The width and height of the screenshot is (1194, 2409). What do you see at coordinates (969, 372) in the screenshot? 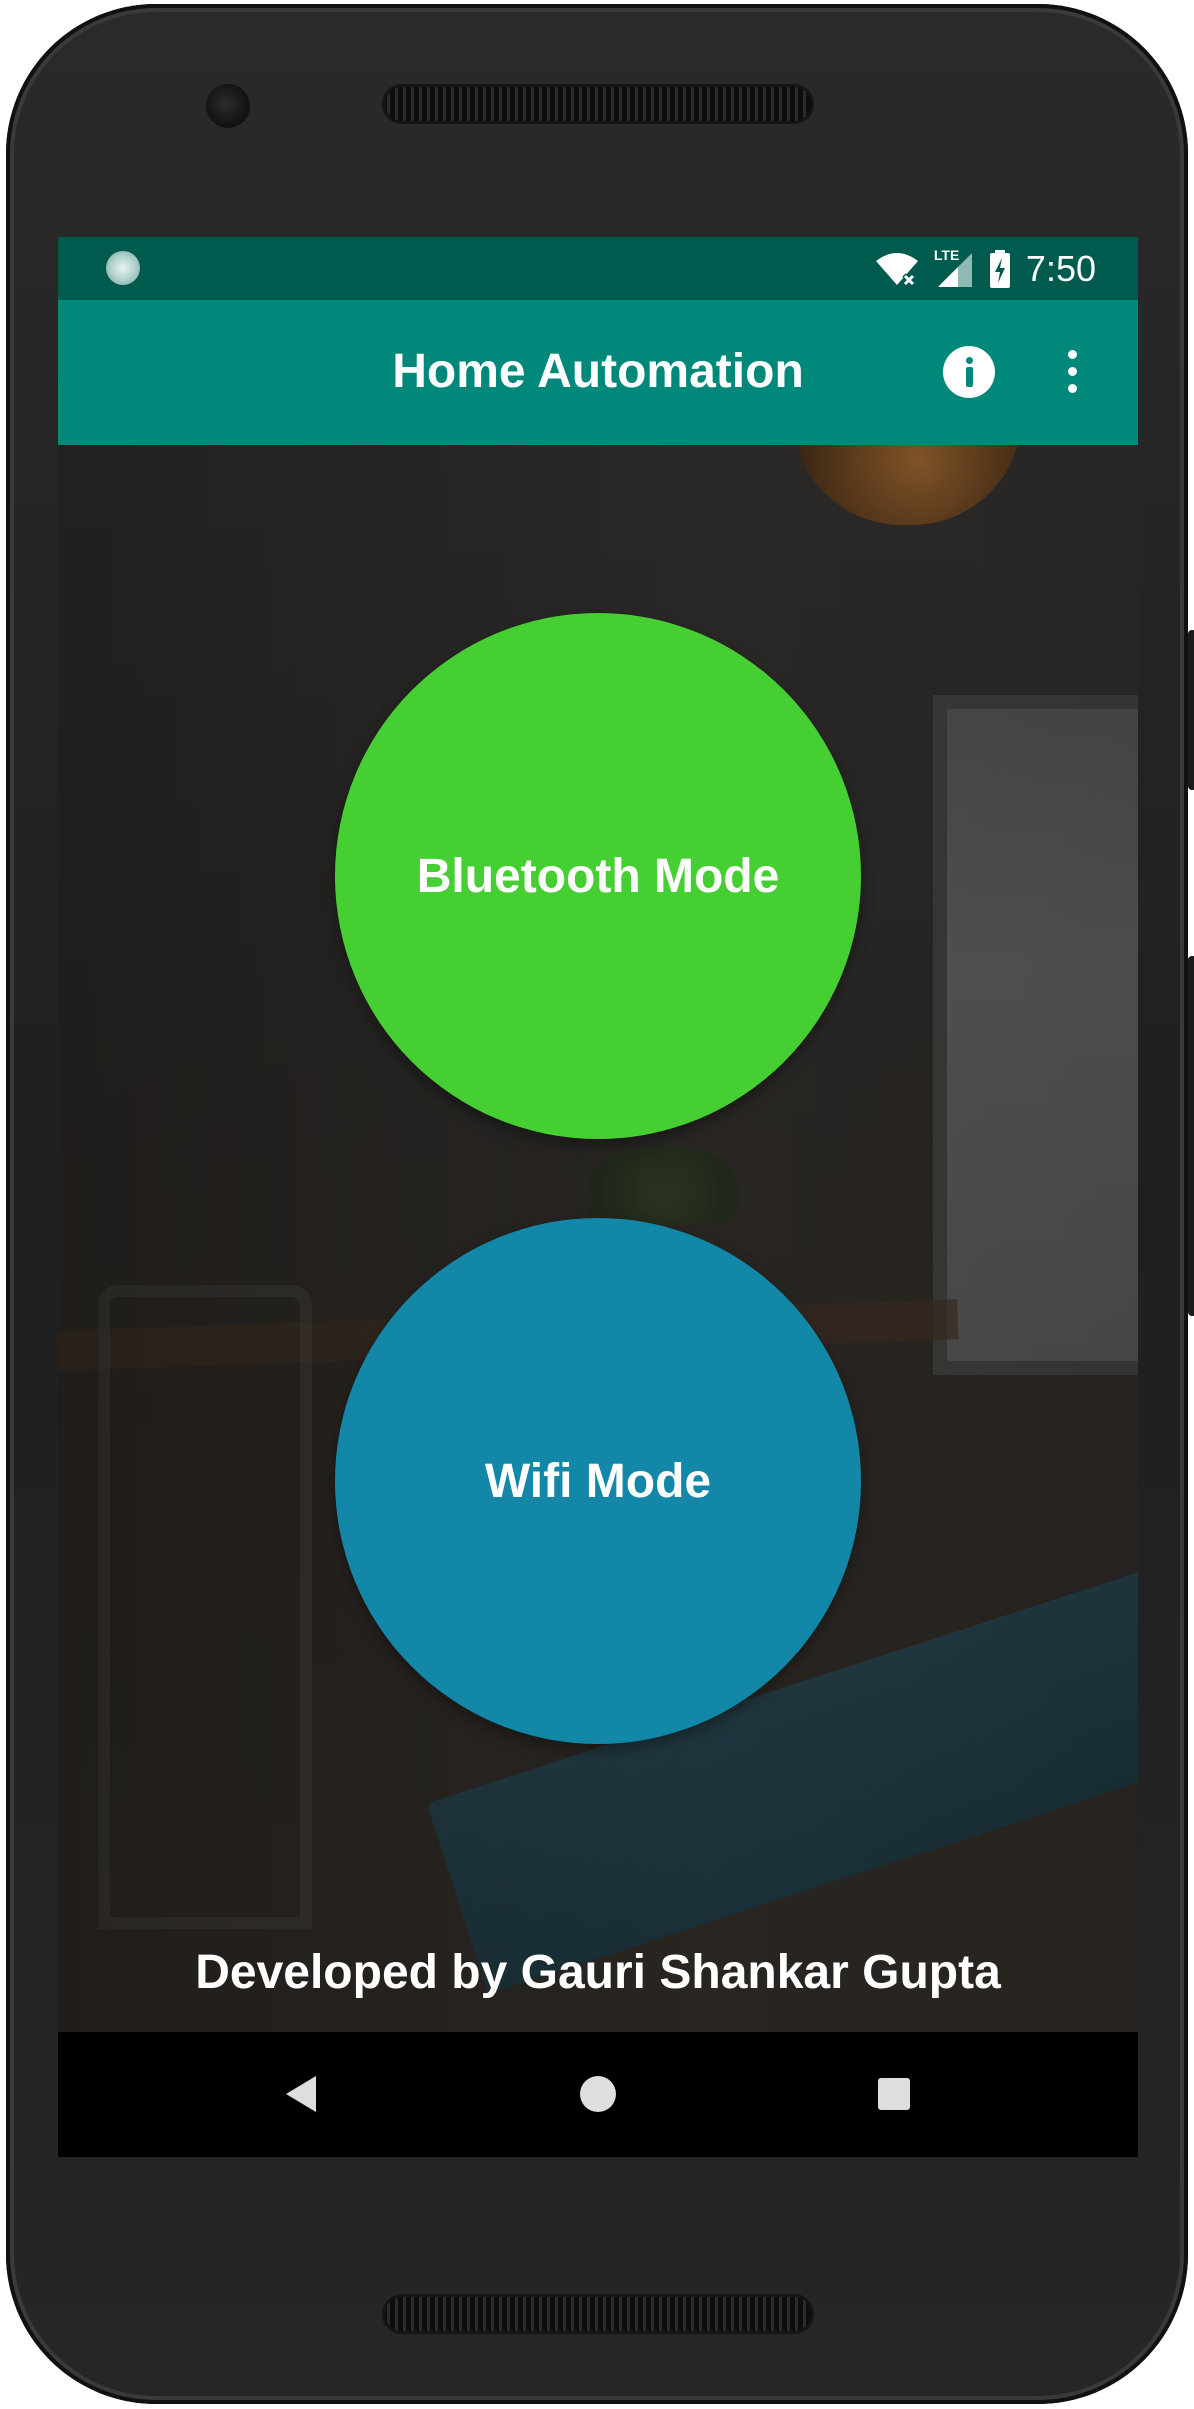
I see `info-icon` at bounding box center [969, 372].